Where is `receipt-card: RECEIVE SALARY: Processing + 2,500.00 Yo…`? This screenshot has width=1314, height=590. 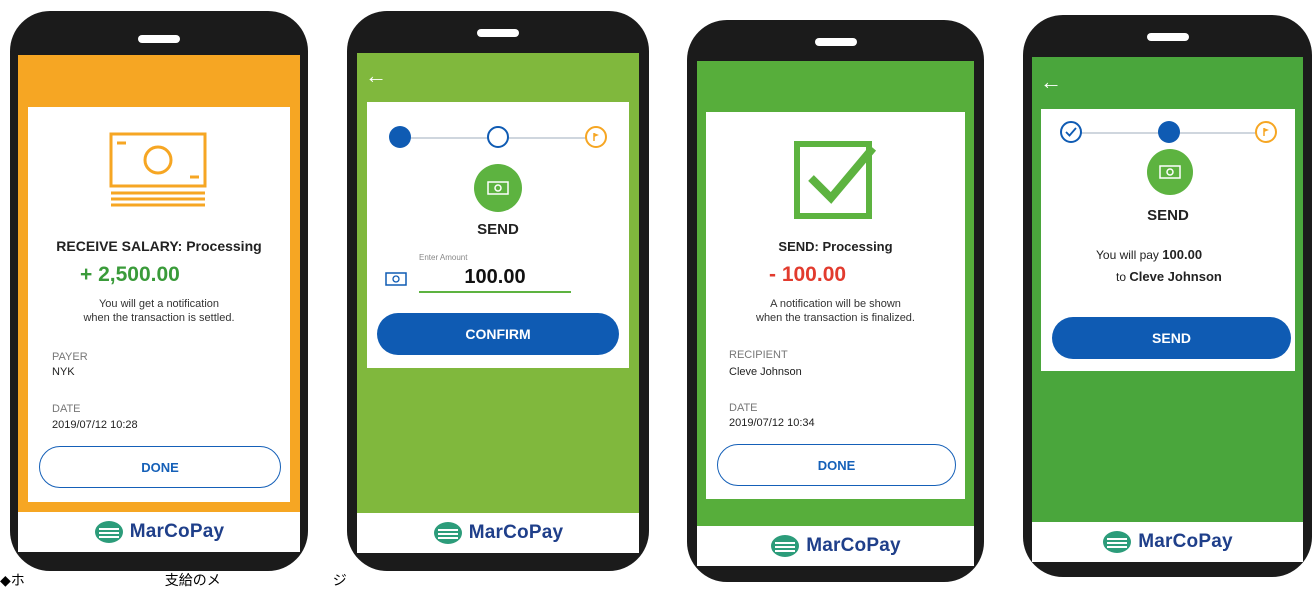 receipt-card: RECEIVE SALARY: Processing + 2,500.00 Yo… is located at coordinates (159, 304).